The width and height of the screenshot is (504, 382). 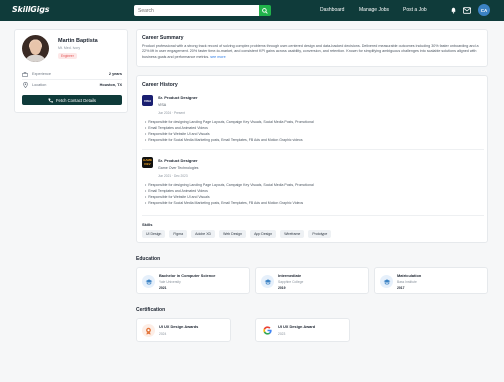 What do you see at coordinates (171, 113) in the screenshot?
I see `job-dates: Jun 2024 · Present` at bounding box center [171, 113].